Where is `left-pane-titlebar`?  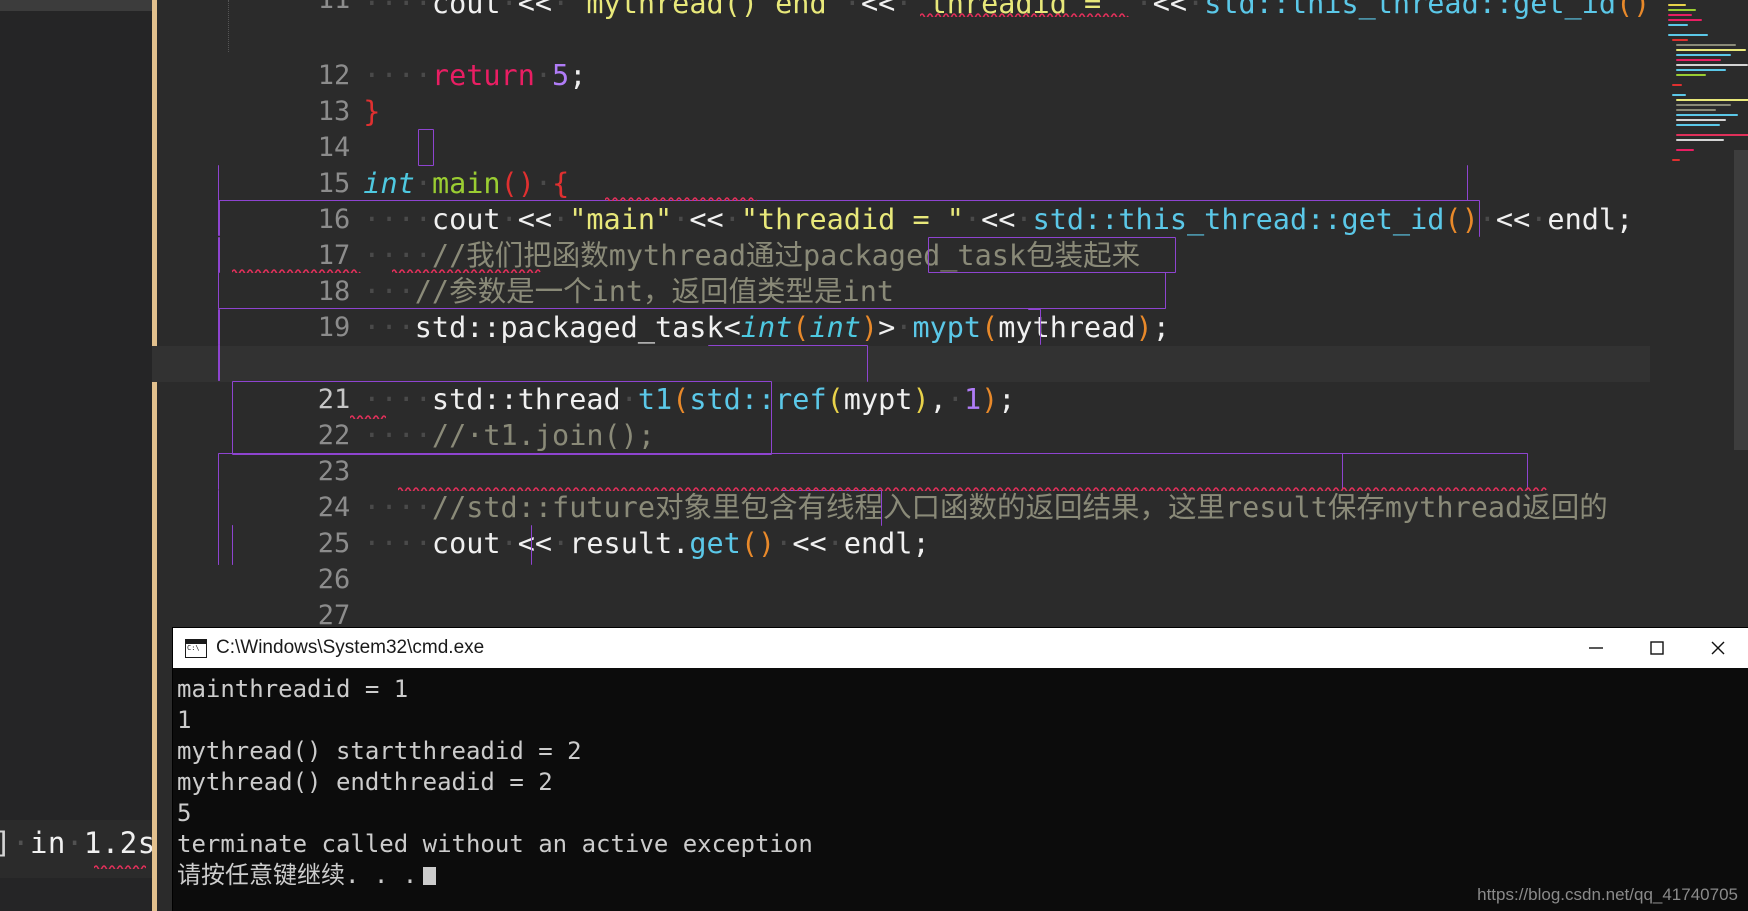 left-pane-titlebar is located at coordinates (76, 5).